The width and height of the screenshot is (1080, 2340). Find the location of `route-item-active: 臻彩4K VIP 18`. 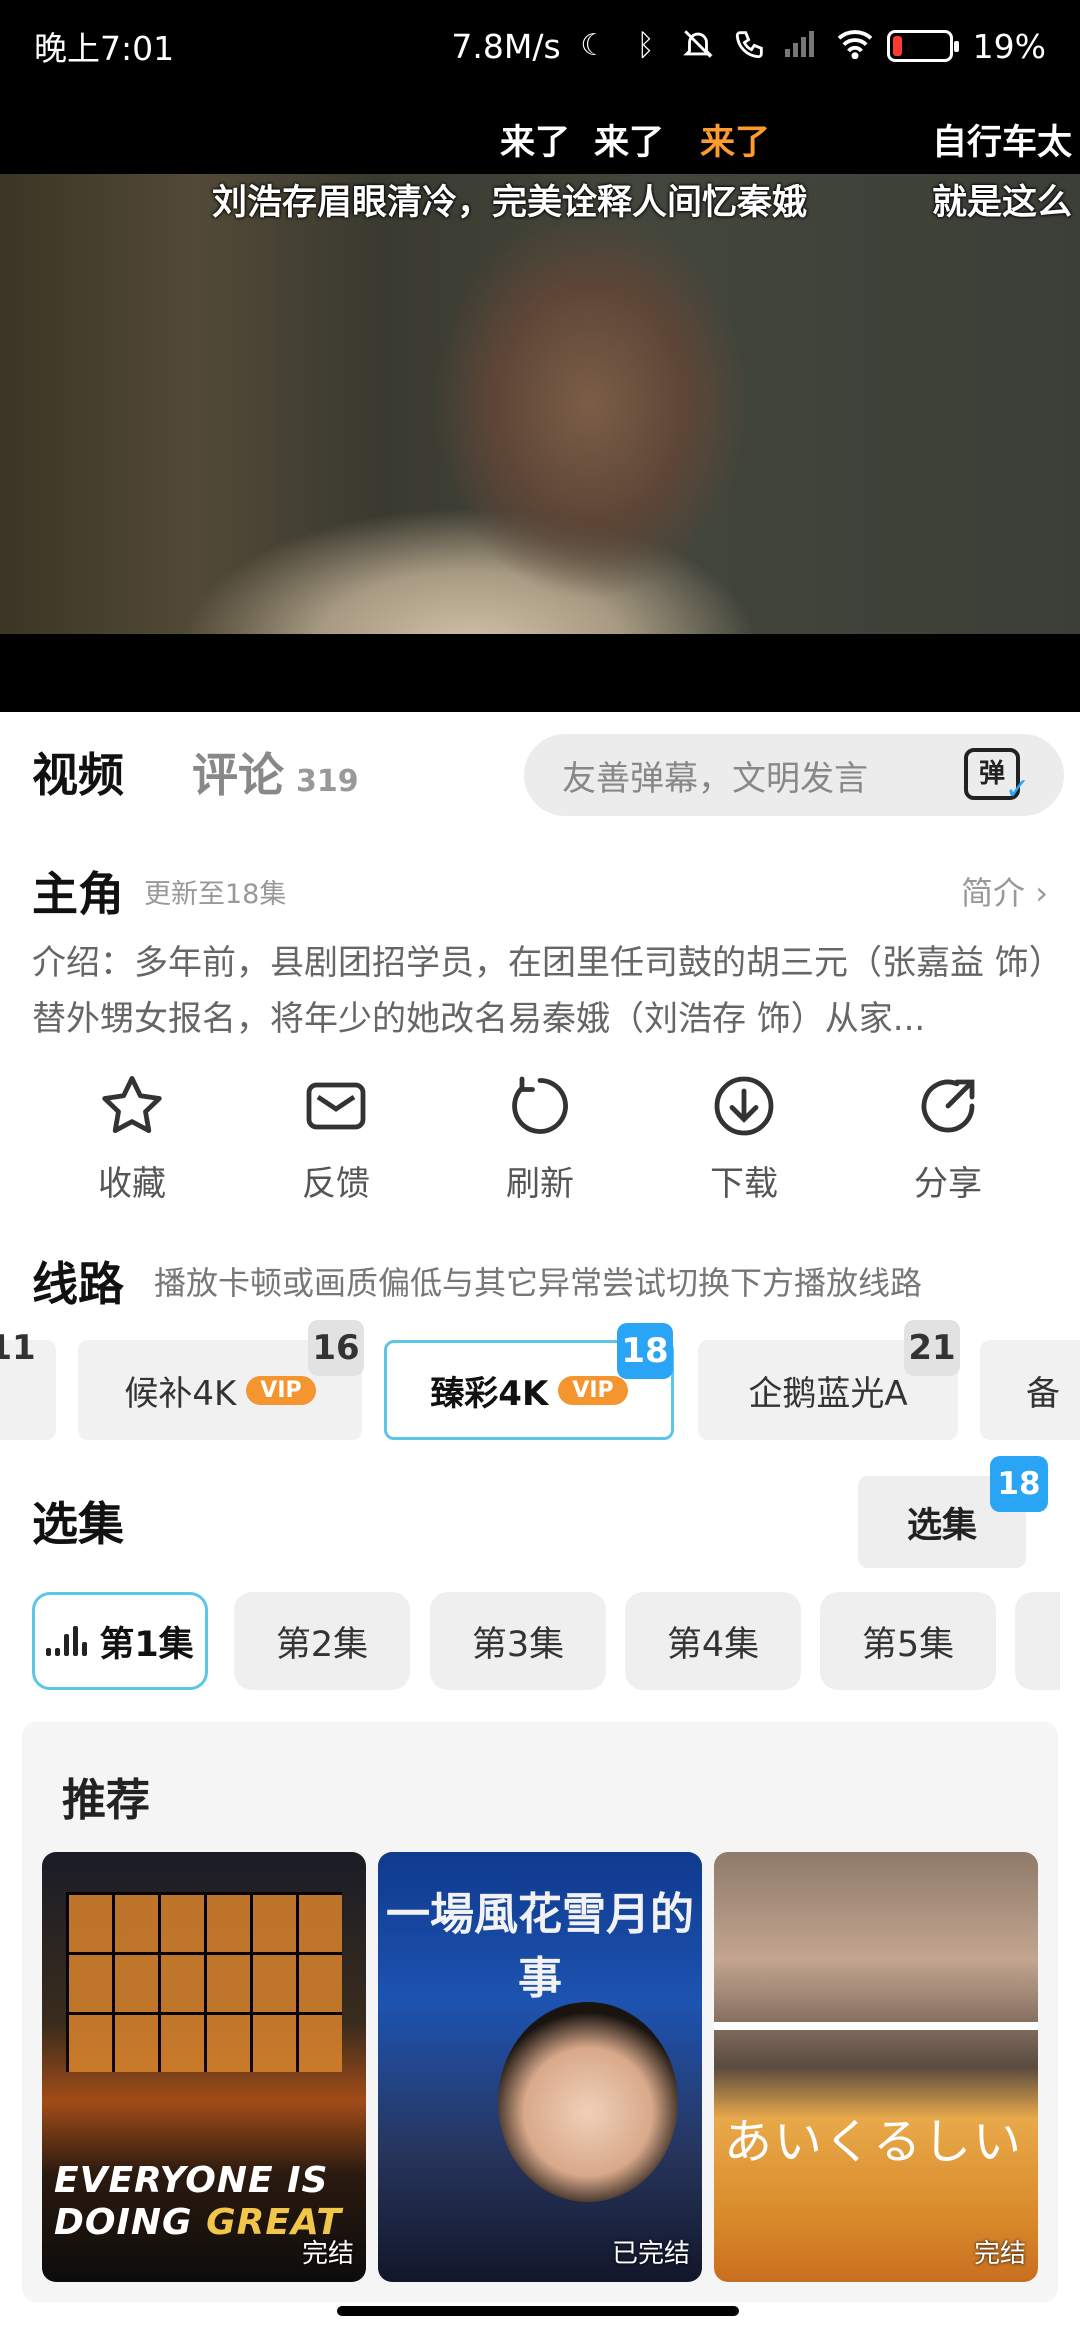

route-item-active: 臻彩4K VIP 18 is located at coordinates (529, 1381).